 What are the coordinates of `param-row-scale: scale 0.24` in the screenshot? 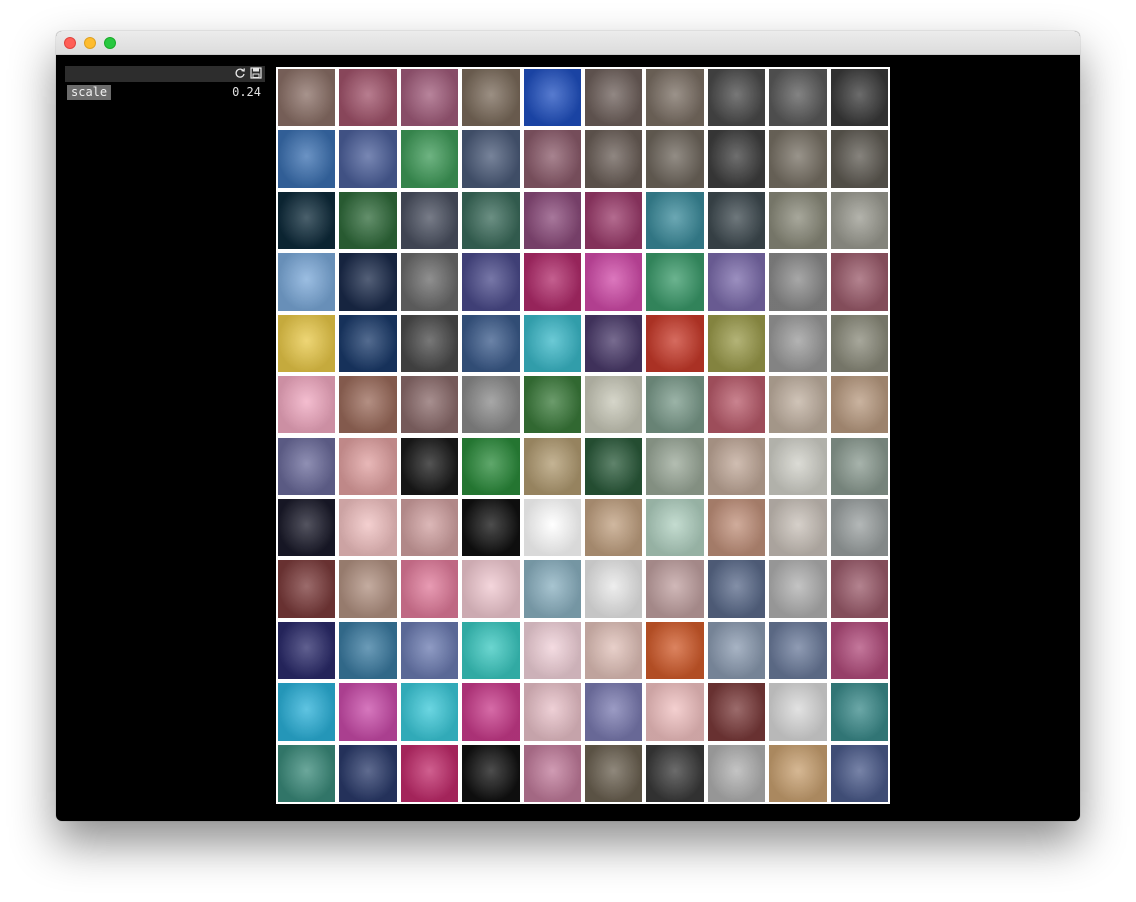 It's located at (165, 93).